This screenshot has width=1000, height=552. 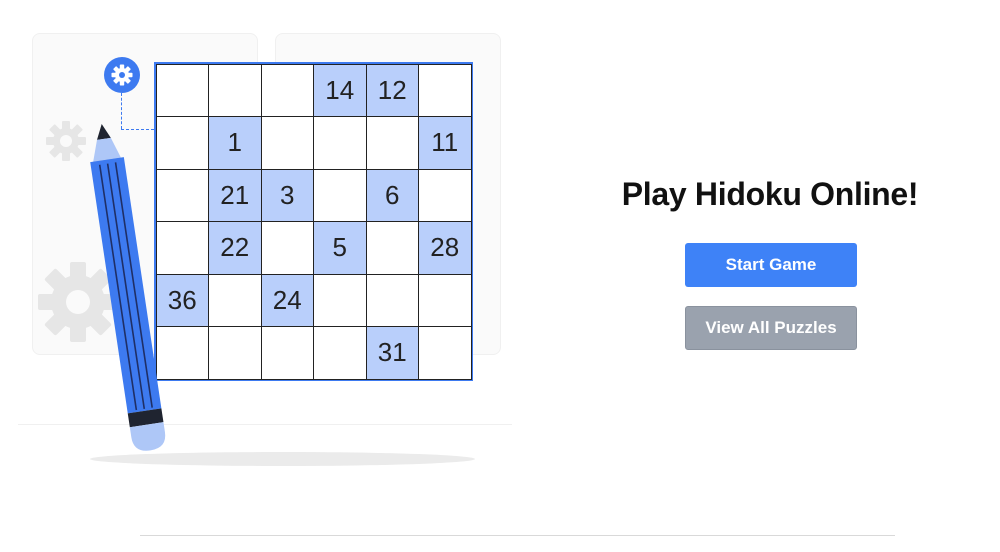 I want to click on faint-gear-icon-large, so click(x=78, y=302).